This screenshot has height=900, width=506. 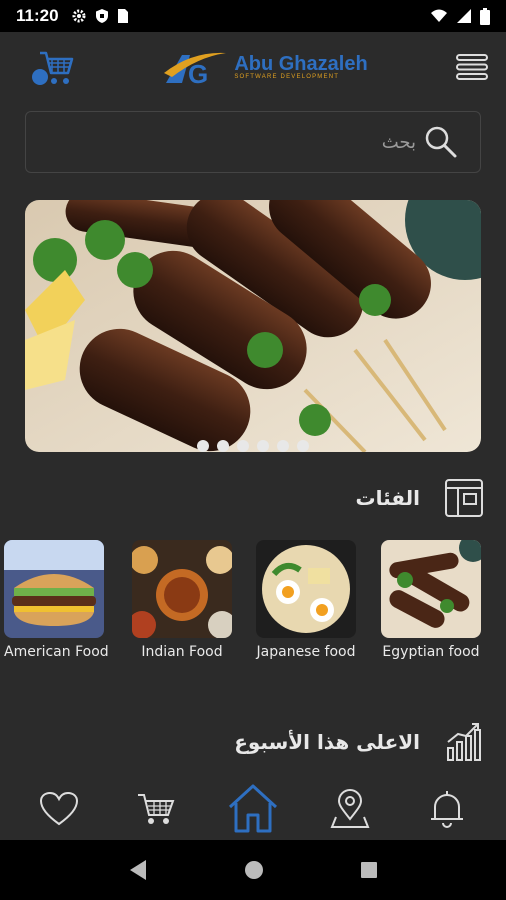 I want to click on battery-icon, so click(x=485, y=16).